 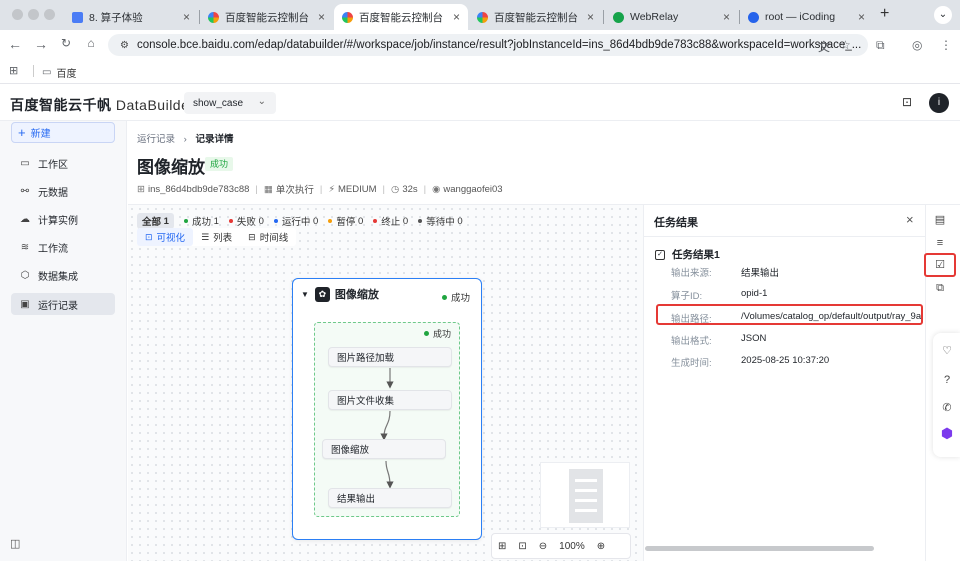 What do you see at coordinates (940, 265) in the screenshot?
I see `highlight-task-result` at bounding box center [940, 265].